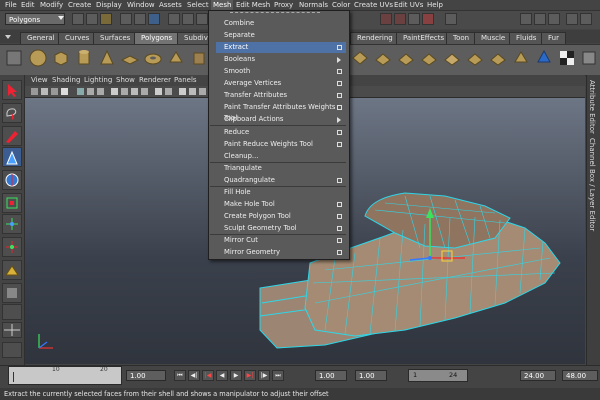  What do you see at coordinates (386, 19) in the screenshot?
I see `render-current-icon` at bounding box center [386, 19].